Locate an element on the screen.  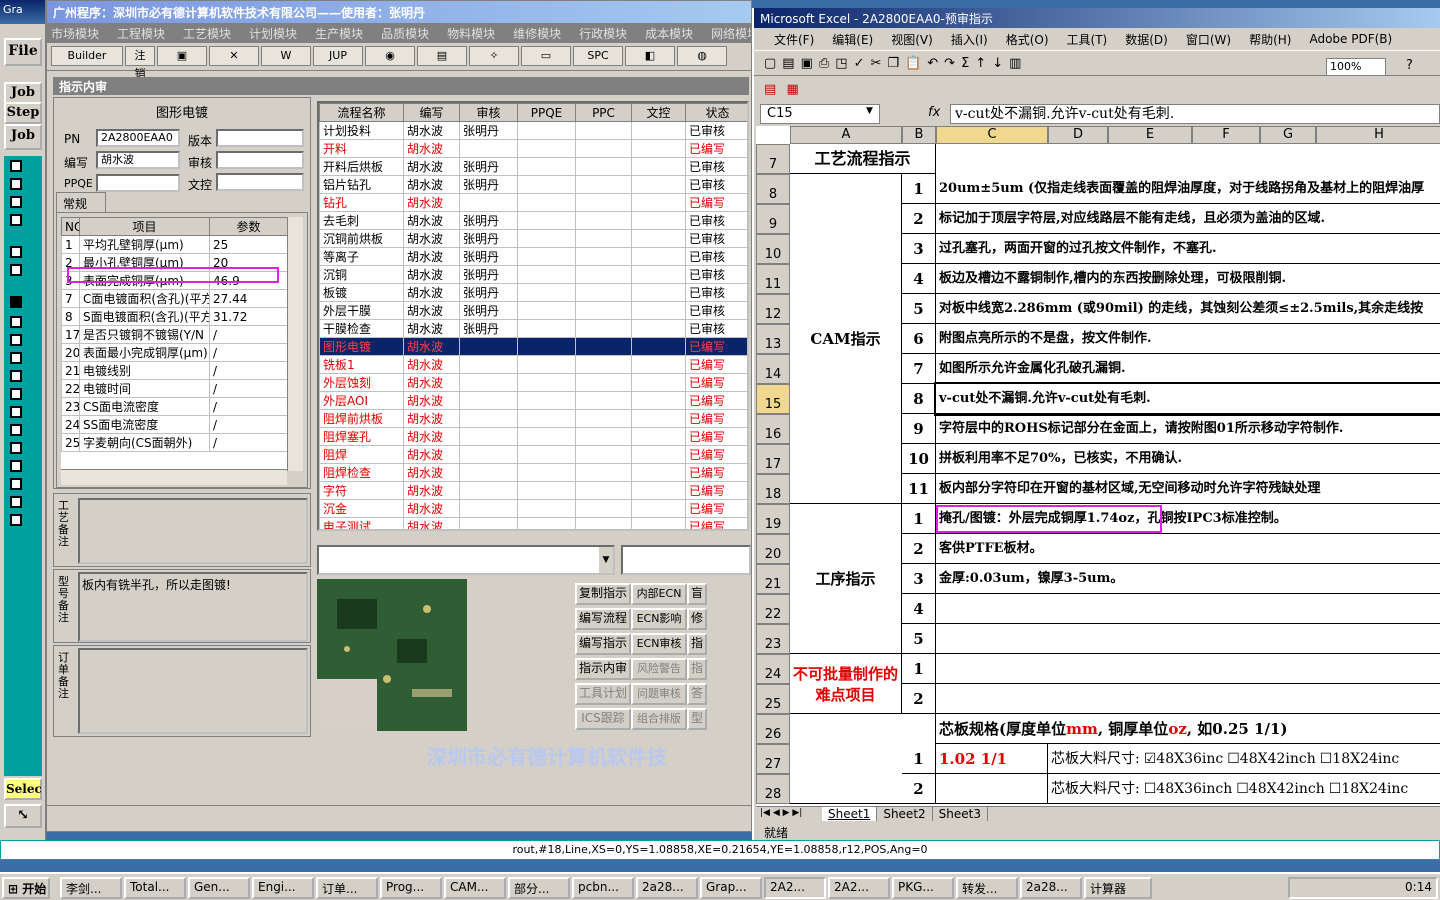
zoom-select: 100% is located at coordinates (1356, 67).